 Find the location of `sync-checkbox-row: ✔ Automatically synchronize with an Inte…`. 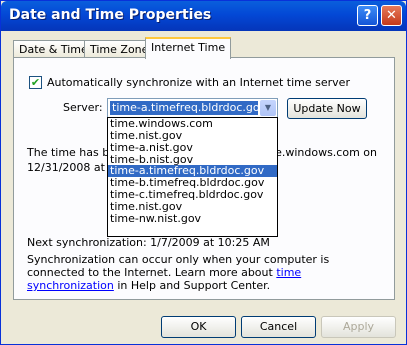

sync-checkbox-row: ✔ Automatically synchronize with an Inte… is located at coordinates (189, 82).